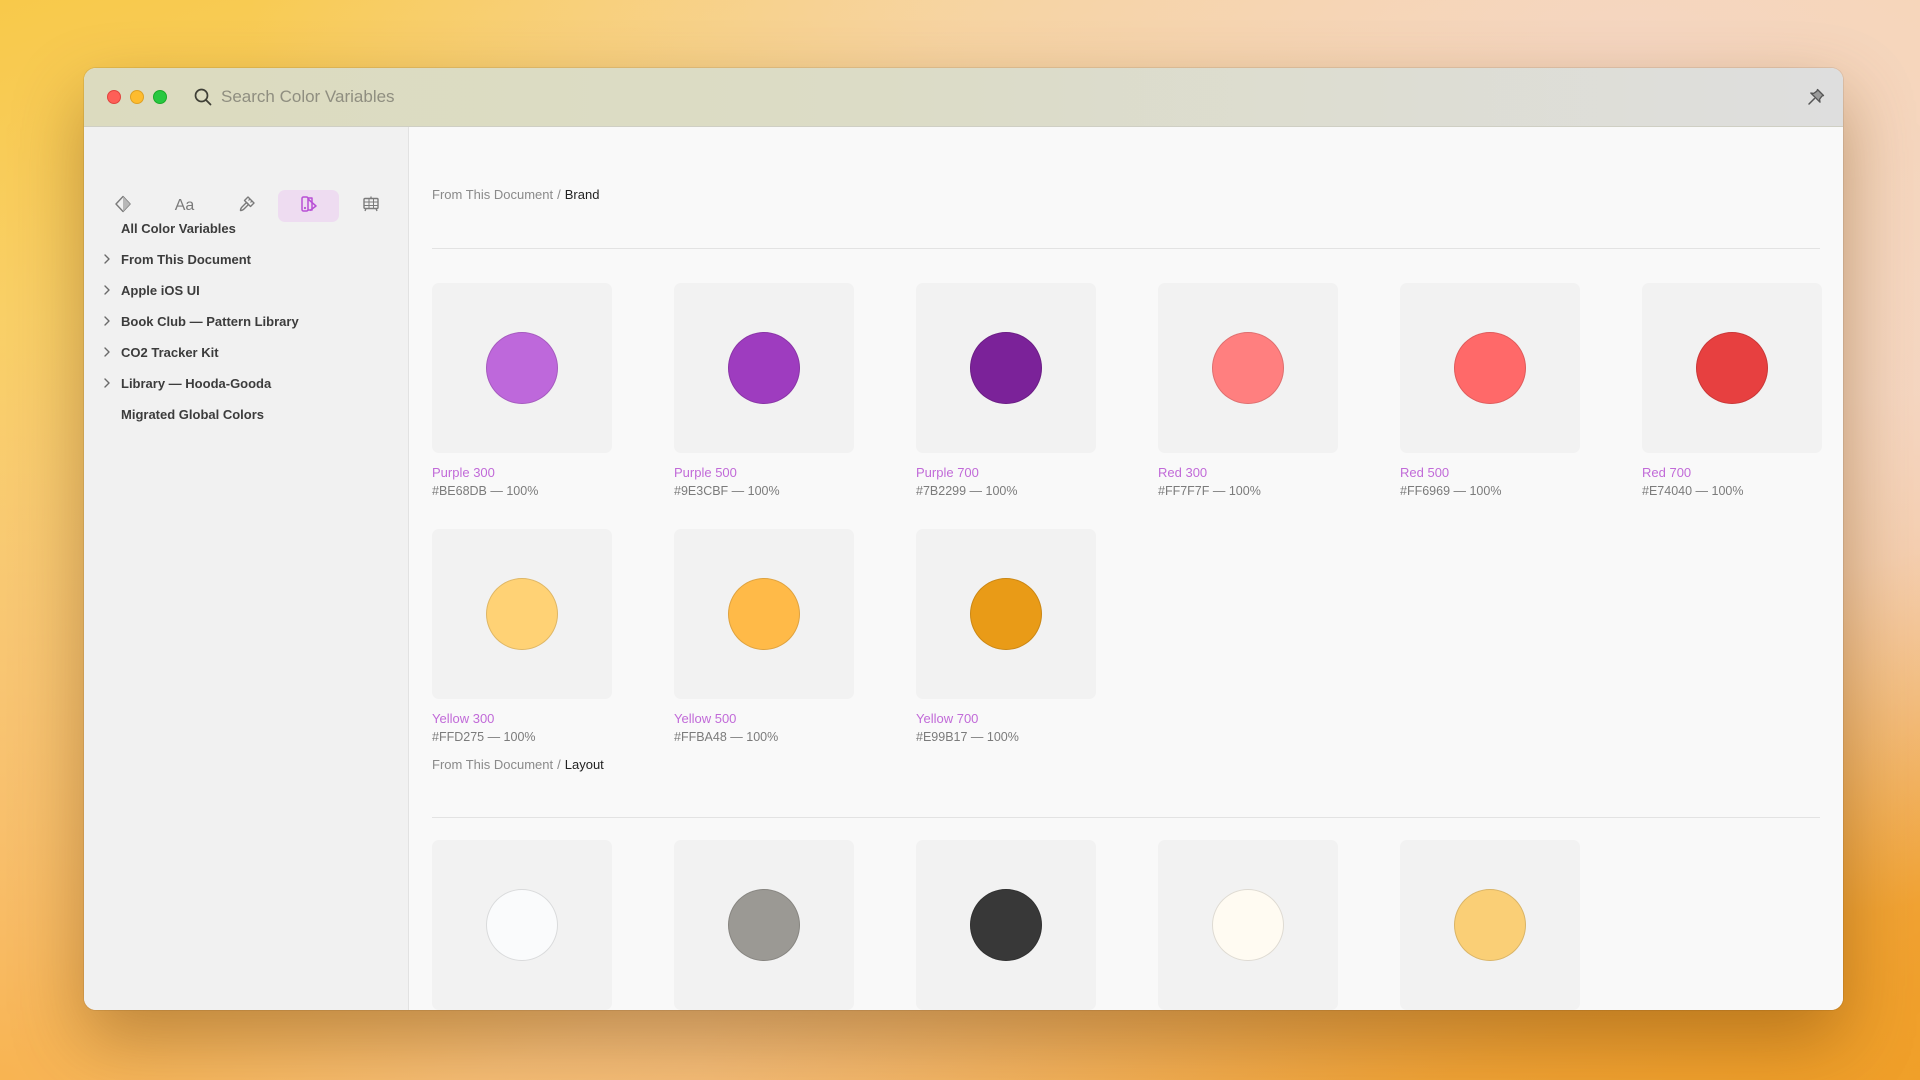 Image resolution: width=1920 pixels, height=1080 pixels. Describe the element at coordinates (484, 737) in the screenshot. I see `color-hex-opacity: #FFD275 — 100%` at that location.